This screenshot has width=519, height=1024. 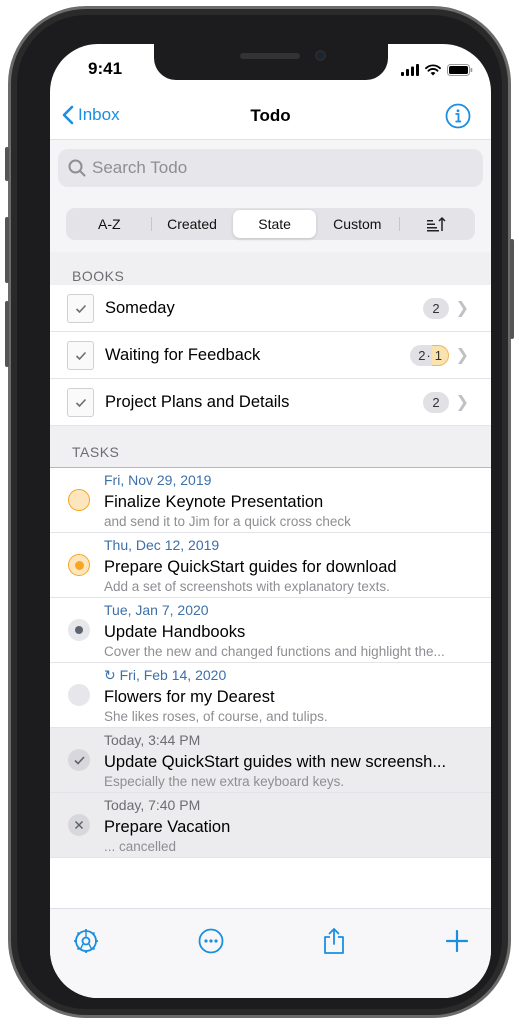 What do you see at coordinates (175, 632) in the screenshot?
I see `task-title: Update Handbooks` at bounding box center [175, 632].